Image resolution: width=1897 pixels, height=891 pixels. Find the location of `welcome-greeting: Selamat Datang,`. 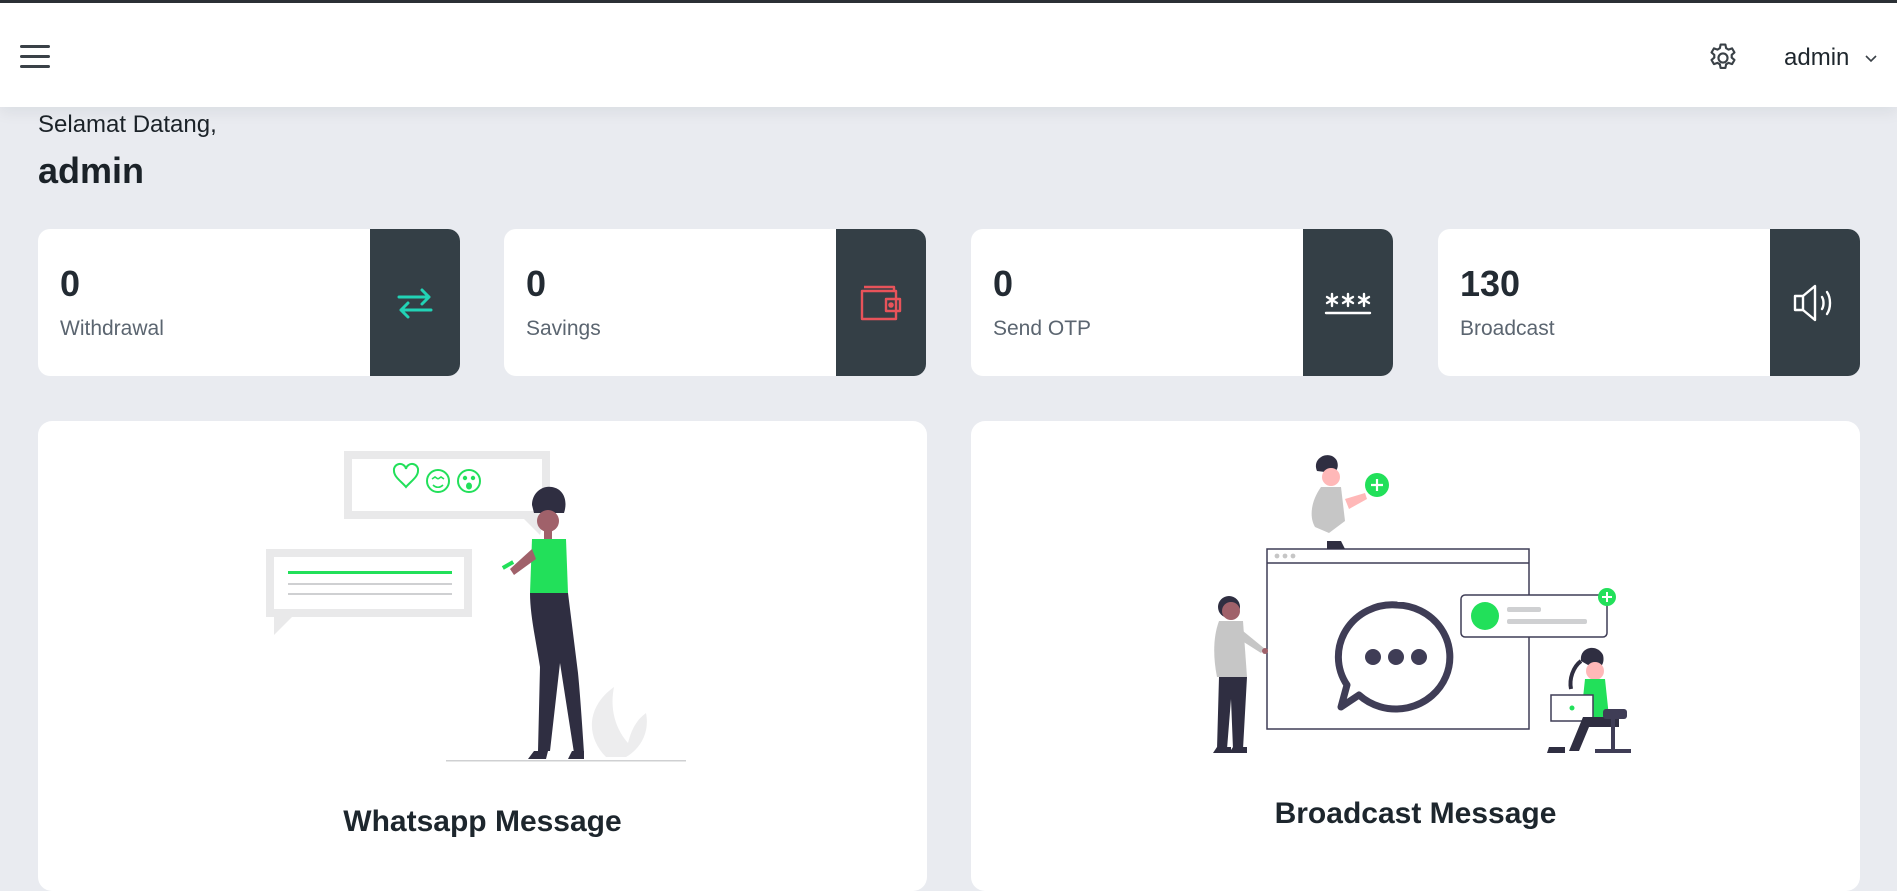

welcome-greeting: Selamat Datang, is located at coordinates (127, 124).